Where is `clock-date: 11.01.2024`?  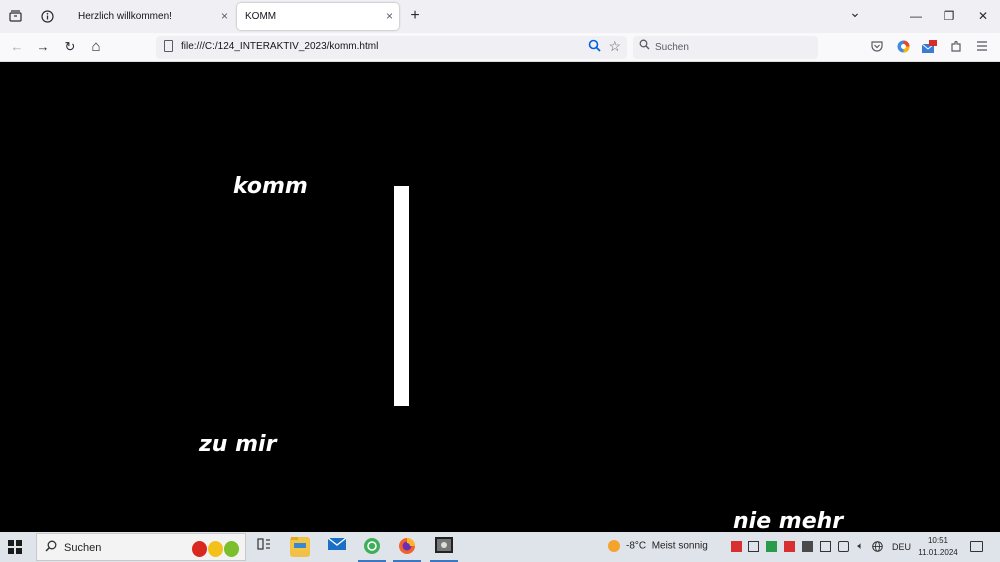 clock-date: 11.01.2024 is located at coordinates (938, 552).